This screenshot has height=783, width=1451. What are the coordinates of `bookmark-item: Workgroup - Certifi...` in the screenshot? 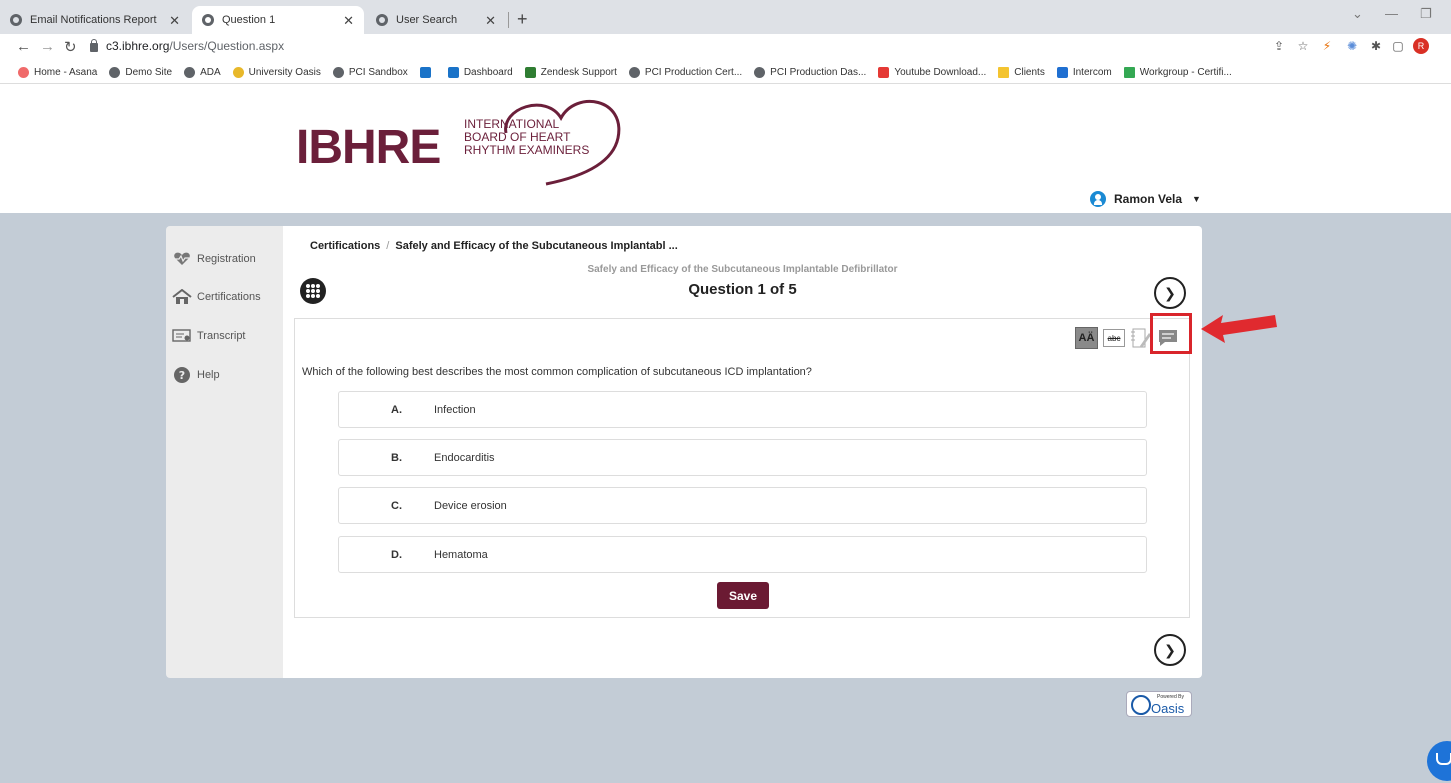 It's located at (1177, 72).